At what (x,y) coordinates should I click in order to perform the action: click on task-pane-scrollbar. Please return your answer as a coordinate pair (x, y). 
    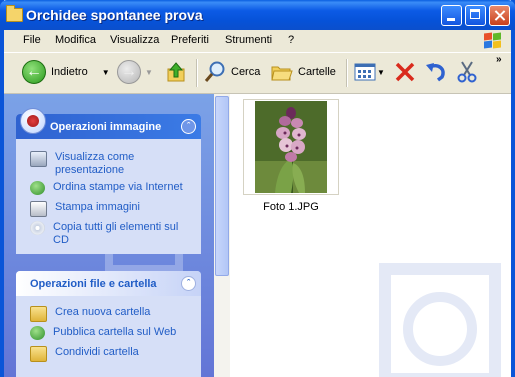
    Looking at the image, I should click on (222, 235).